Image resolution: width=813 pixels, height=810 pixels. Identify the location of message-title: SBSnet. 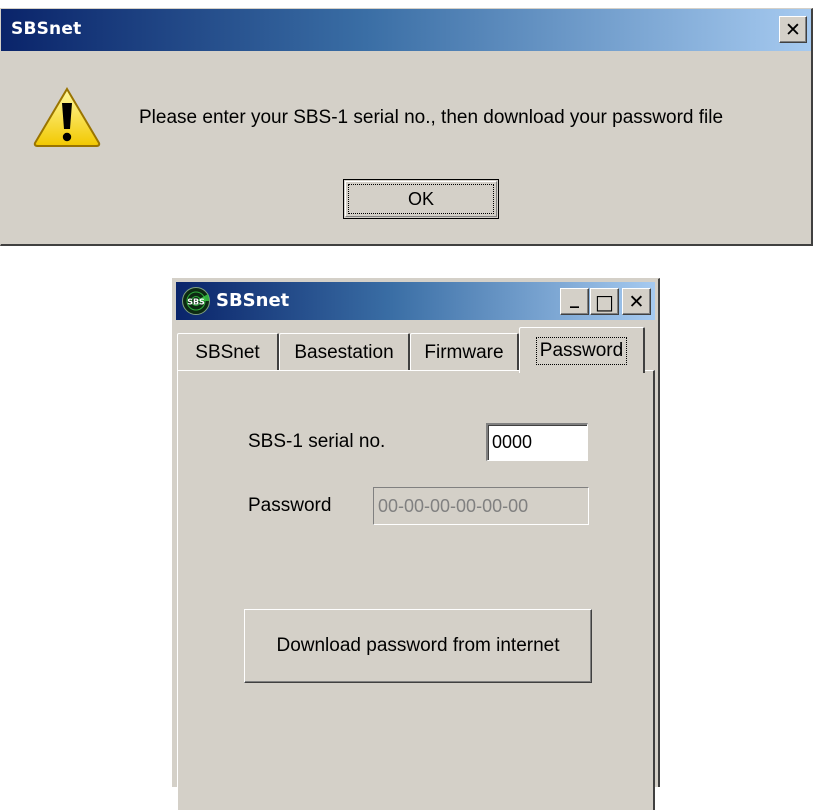
(46, 29).